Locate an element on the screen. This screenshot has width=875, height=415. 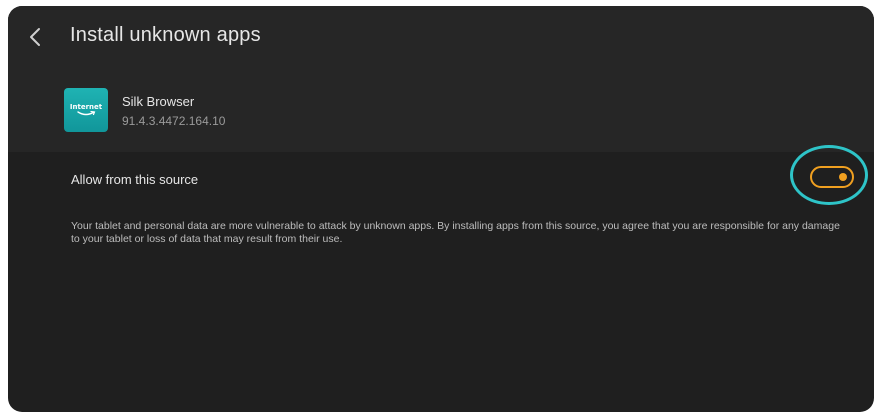
page-title: Install unknown apps is located at coordinates (165, 35).